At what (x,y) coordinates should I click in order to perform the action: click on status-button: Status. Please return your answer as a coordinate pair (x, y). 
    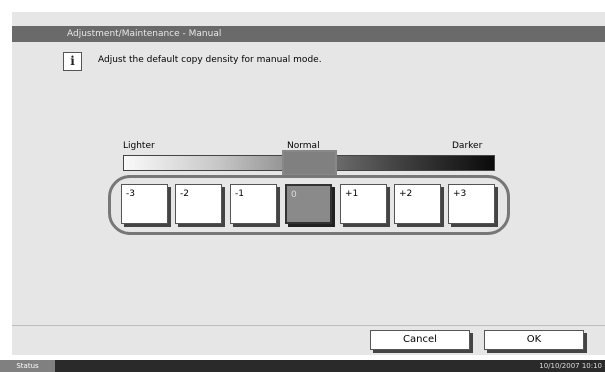
    Looking at the image, I should click on (27, 366).